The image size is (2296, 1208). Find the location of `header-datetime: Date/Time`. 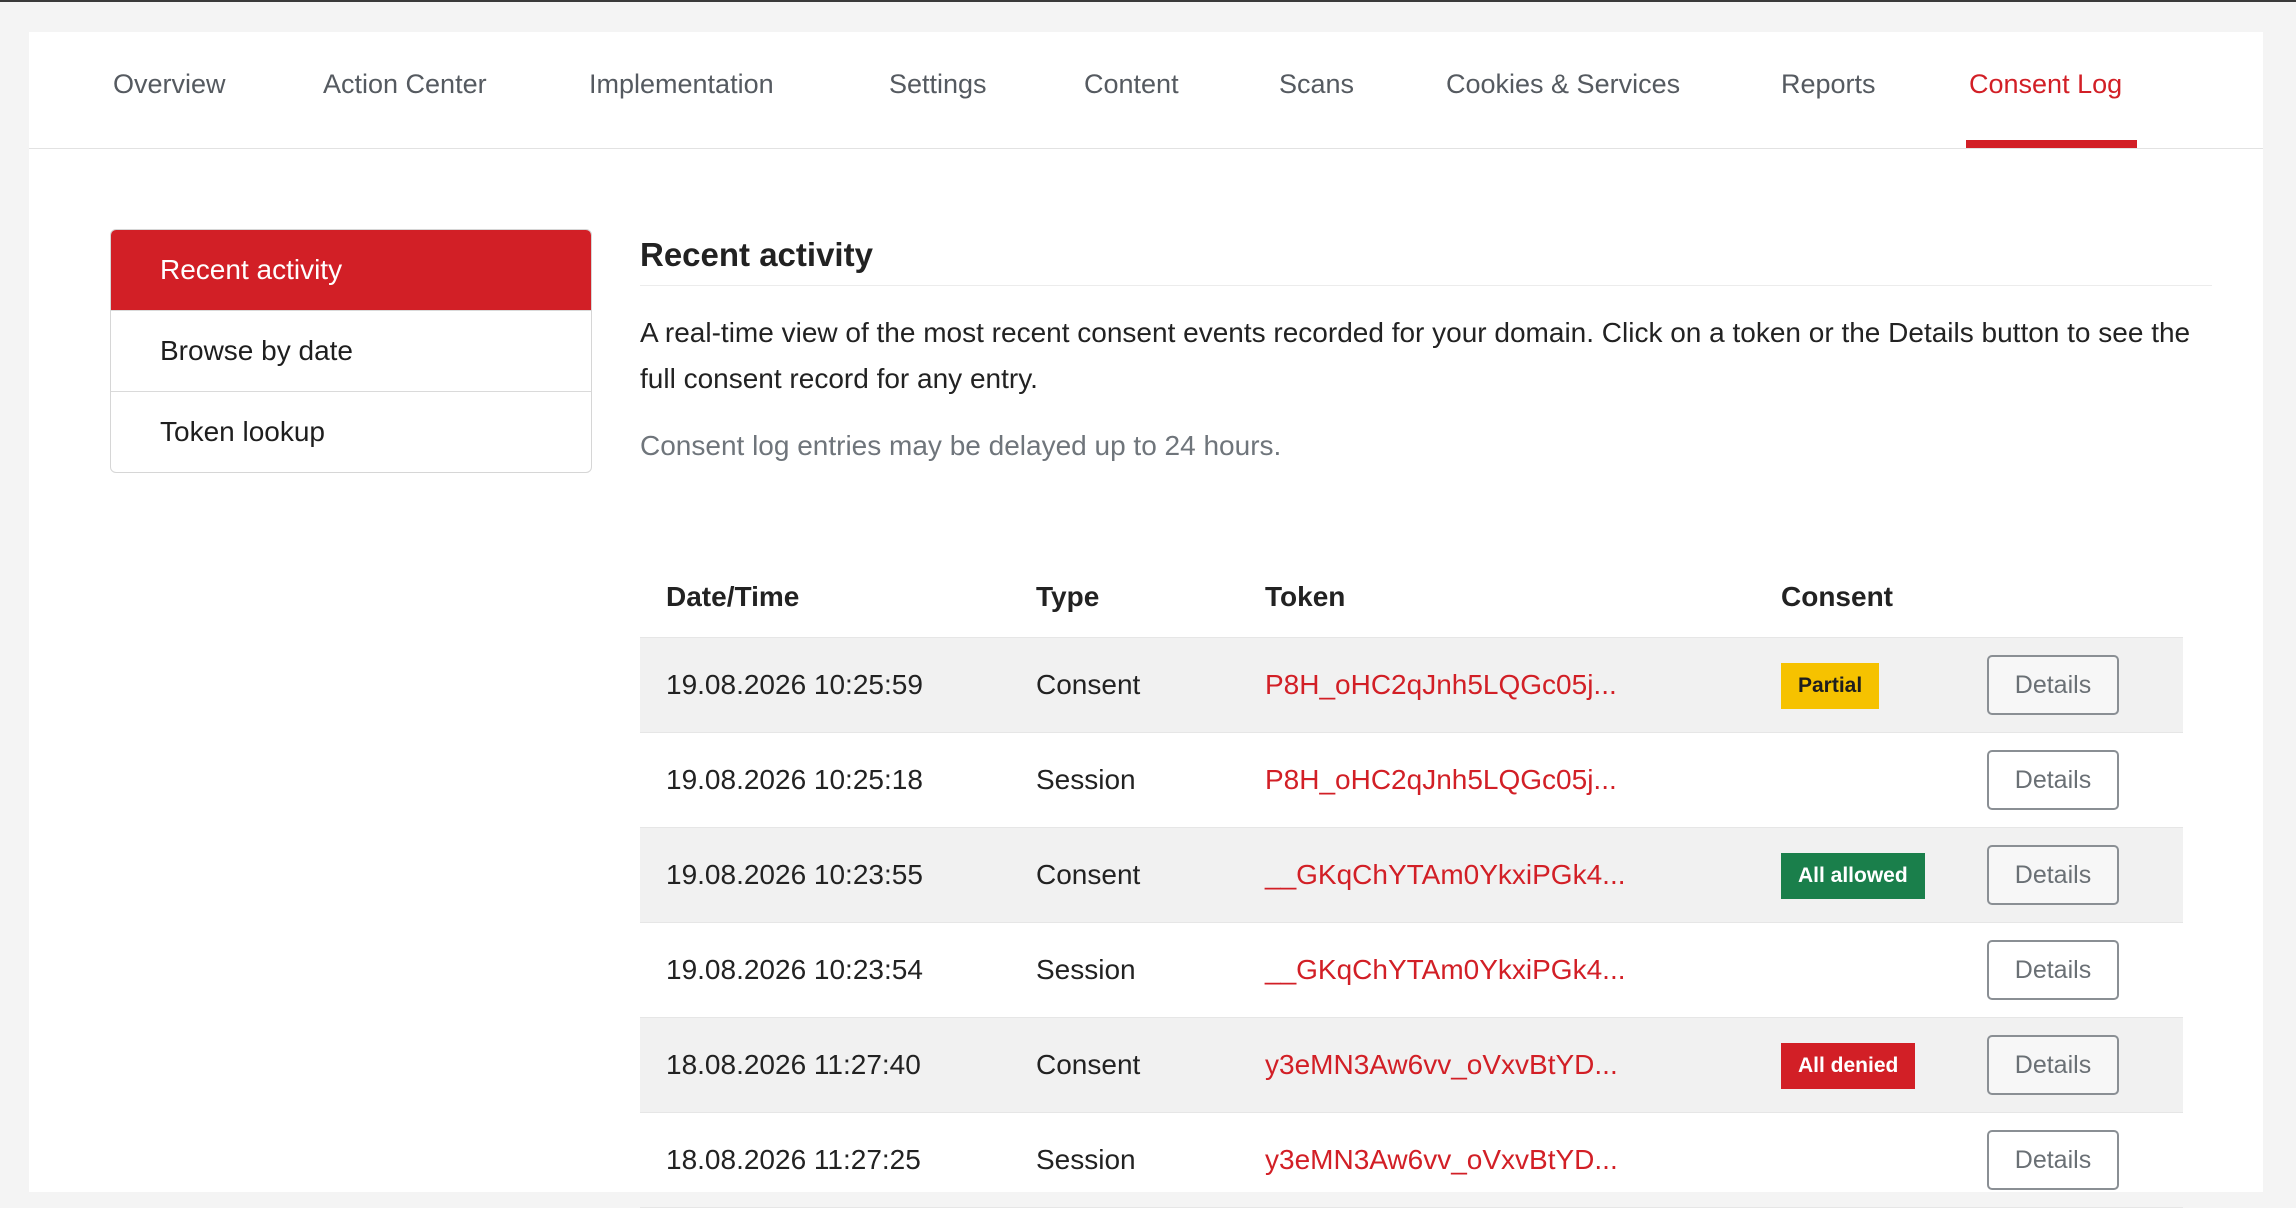

header-datetime: Date/Time is located at coordinates (733, 596).